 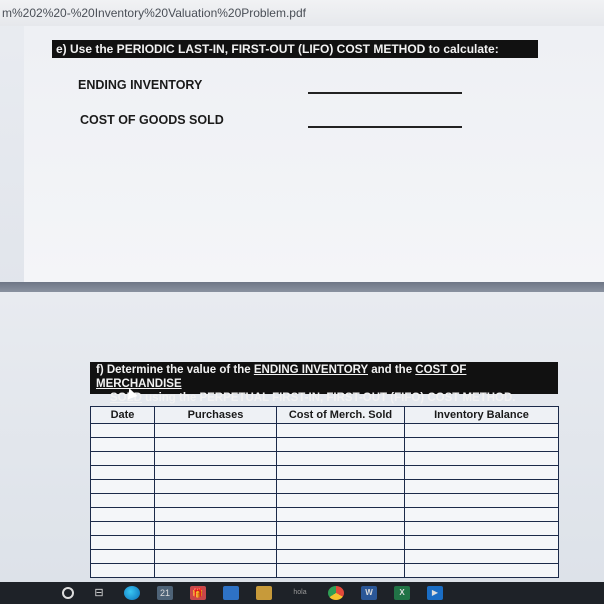 I want to click on header-inventory-balance: Inventory Balance, so click(x=481, y=415).